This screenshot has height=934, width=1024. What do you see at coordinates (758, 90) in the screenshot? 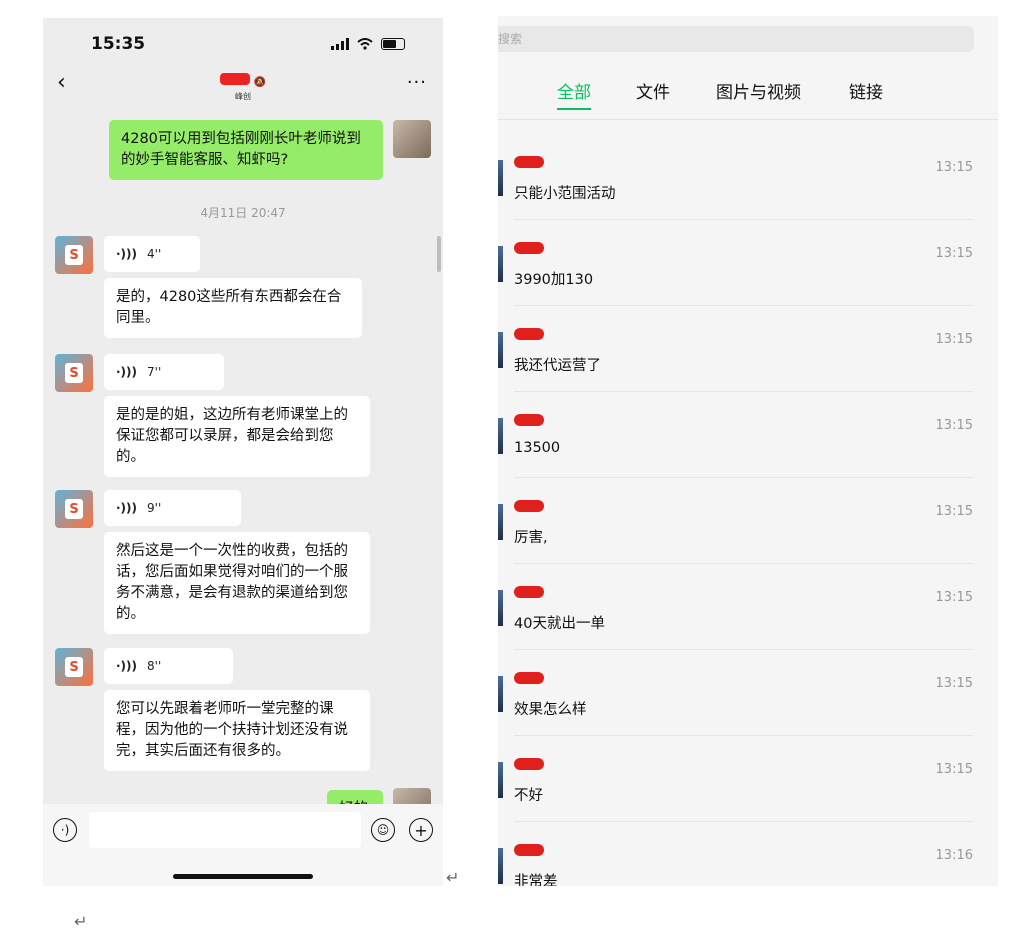
I see `tab-images-videos: 图片与视频` at bounding box center [758, 90].